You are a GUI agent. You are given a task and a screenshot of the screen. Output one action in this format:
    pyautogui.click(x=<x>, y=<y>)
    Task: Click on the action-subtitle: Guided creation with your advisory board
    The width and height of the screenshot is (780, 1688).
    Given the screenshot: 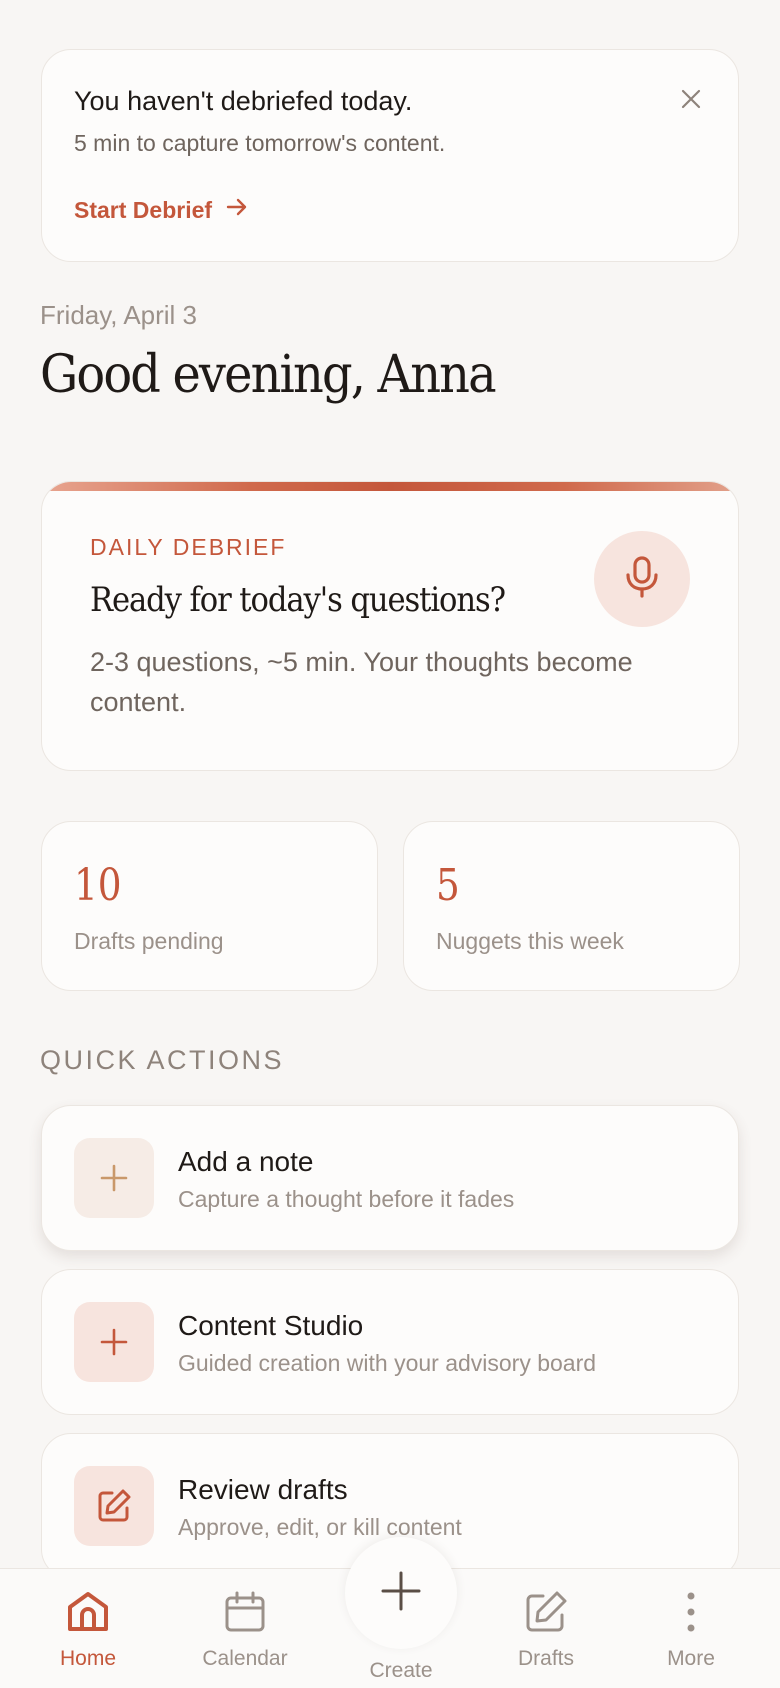 What is the action you would take?
    pyautogui.click(x=387, y=1363)
    